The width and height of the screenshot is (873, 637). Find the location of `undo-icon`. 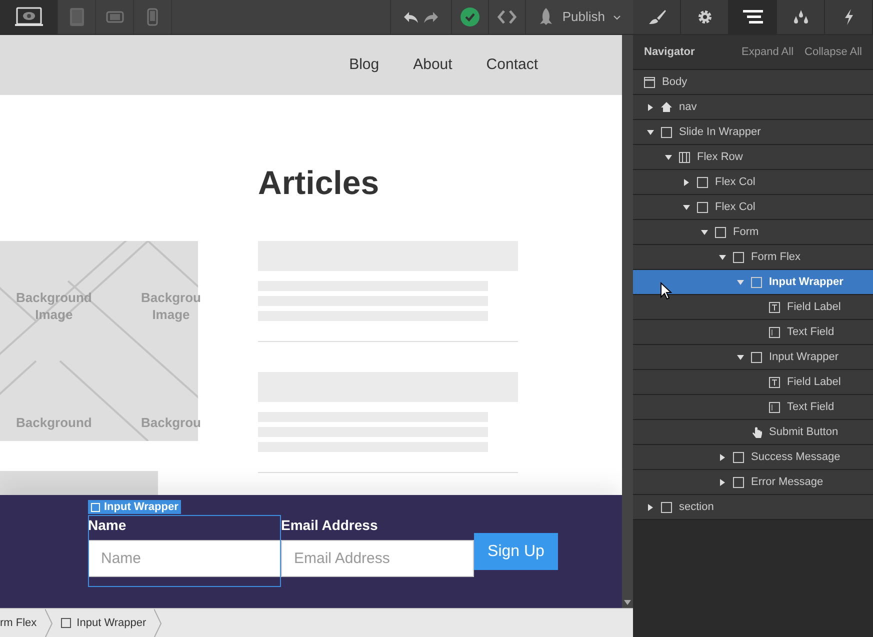

undo-icon is located at coordinates (411, 17).